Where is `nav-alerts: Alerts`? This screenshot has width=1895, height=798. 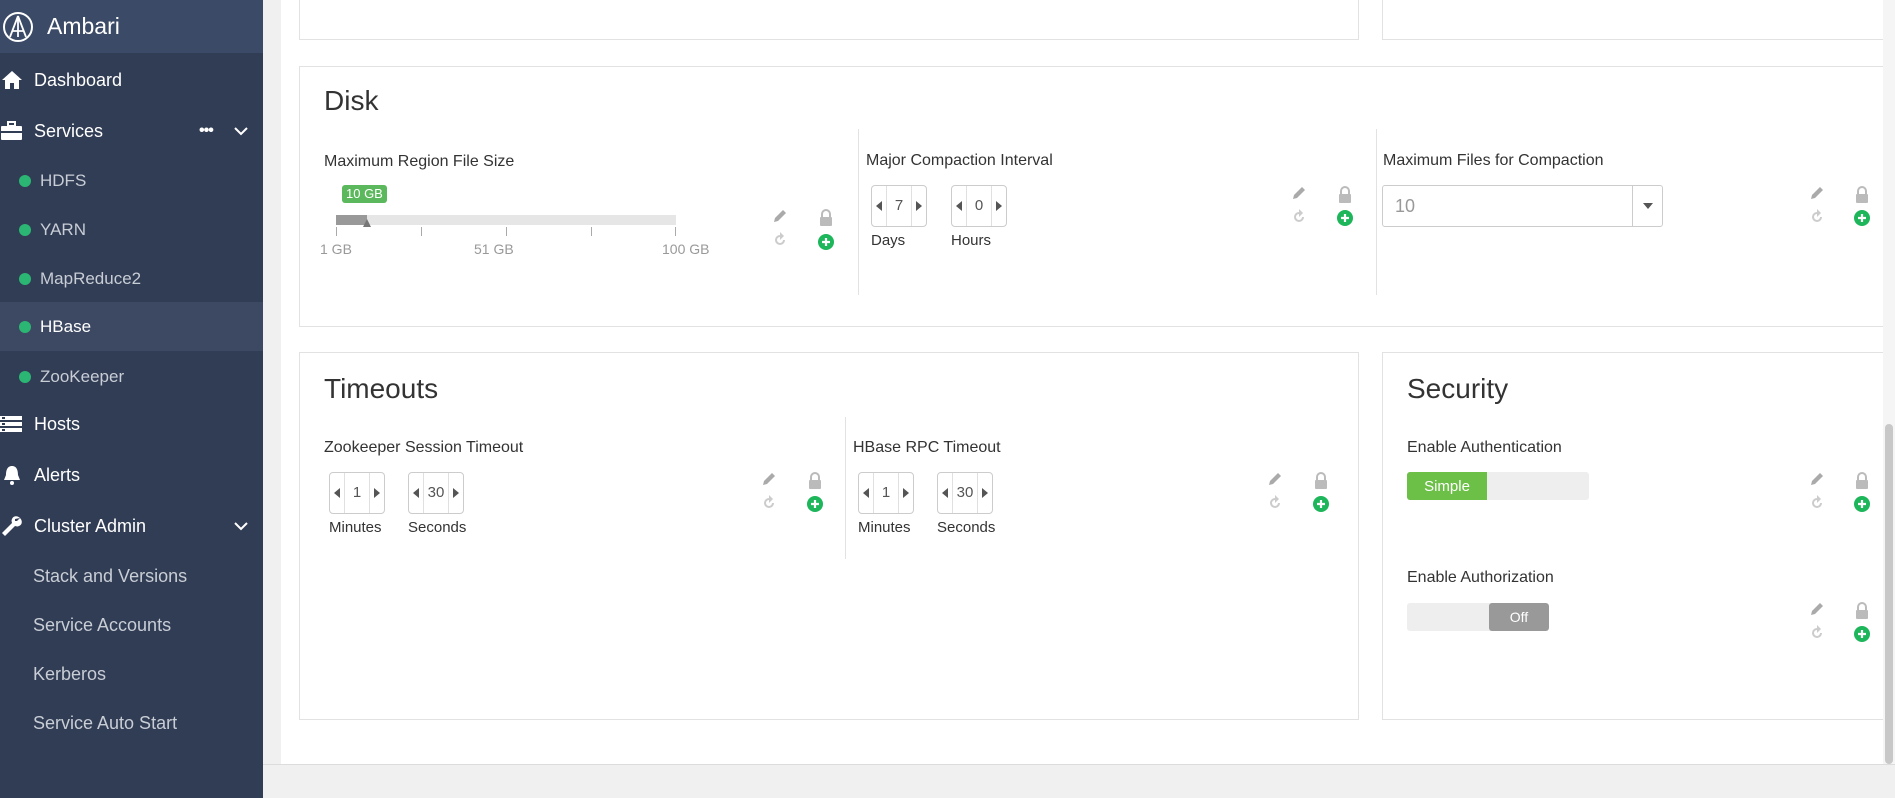 nav-alerts: Alerts is located at coordinates (131, 475).